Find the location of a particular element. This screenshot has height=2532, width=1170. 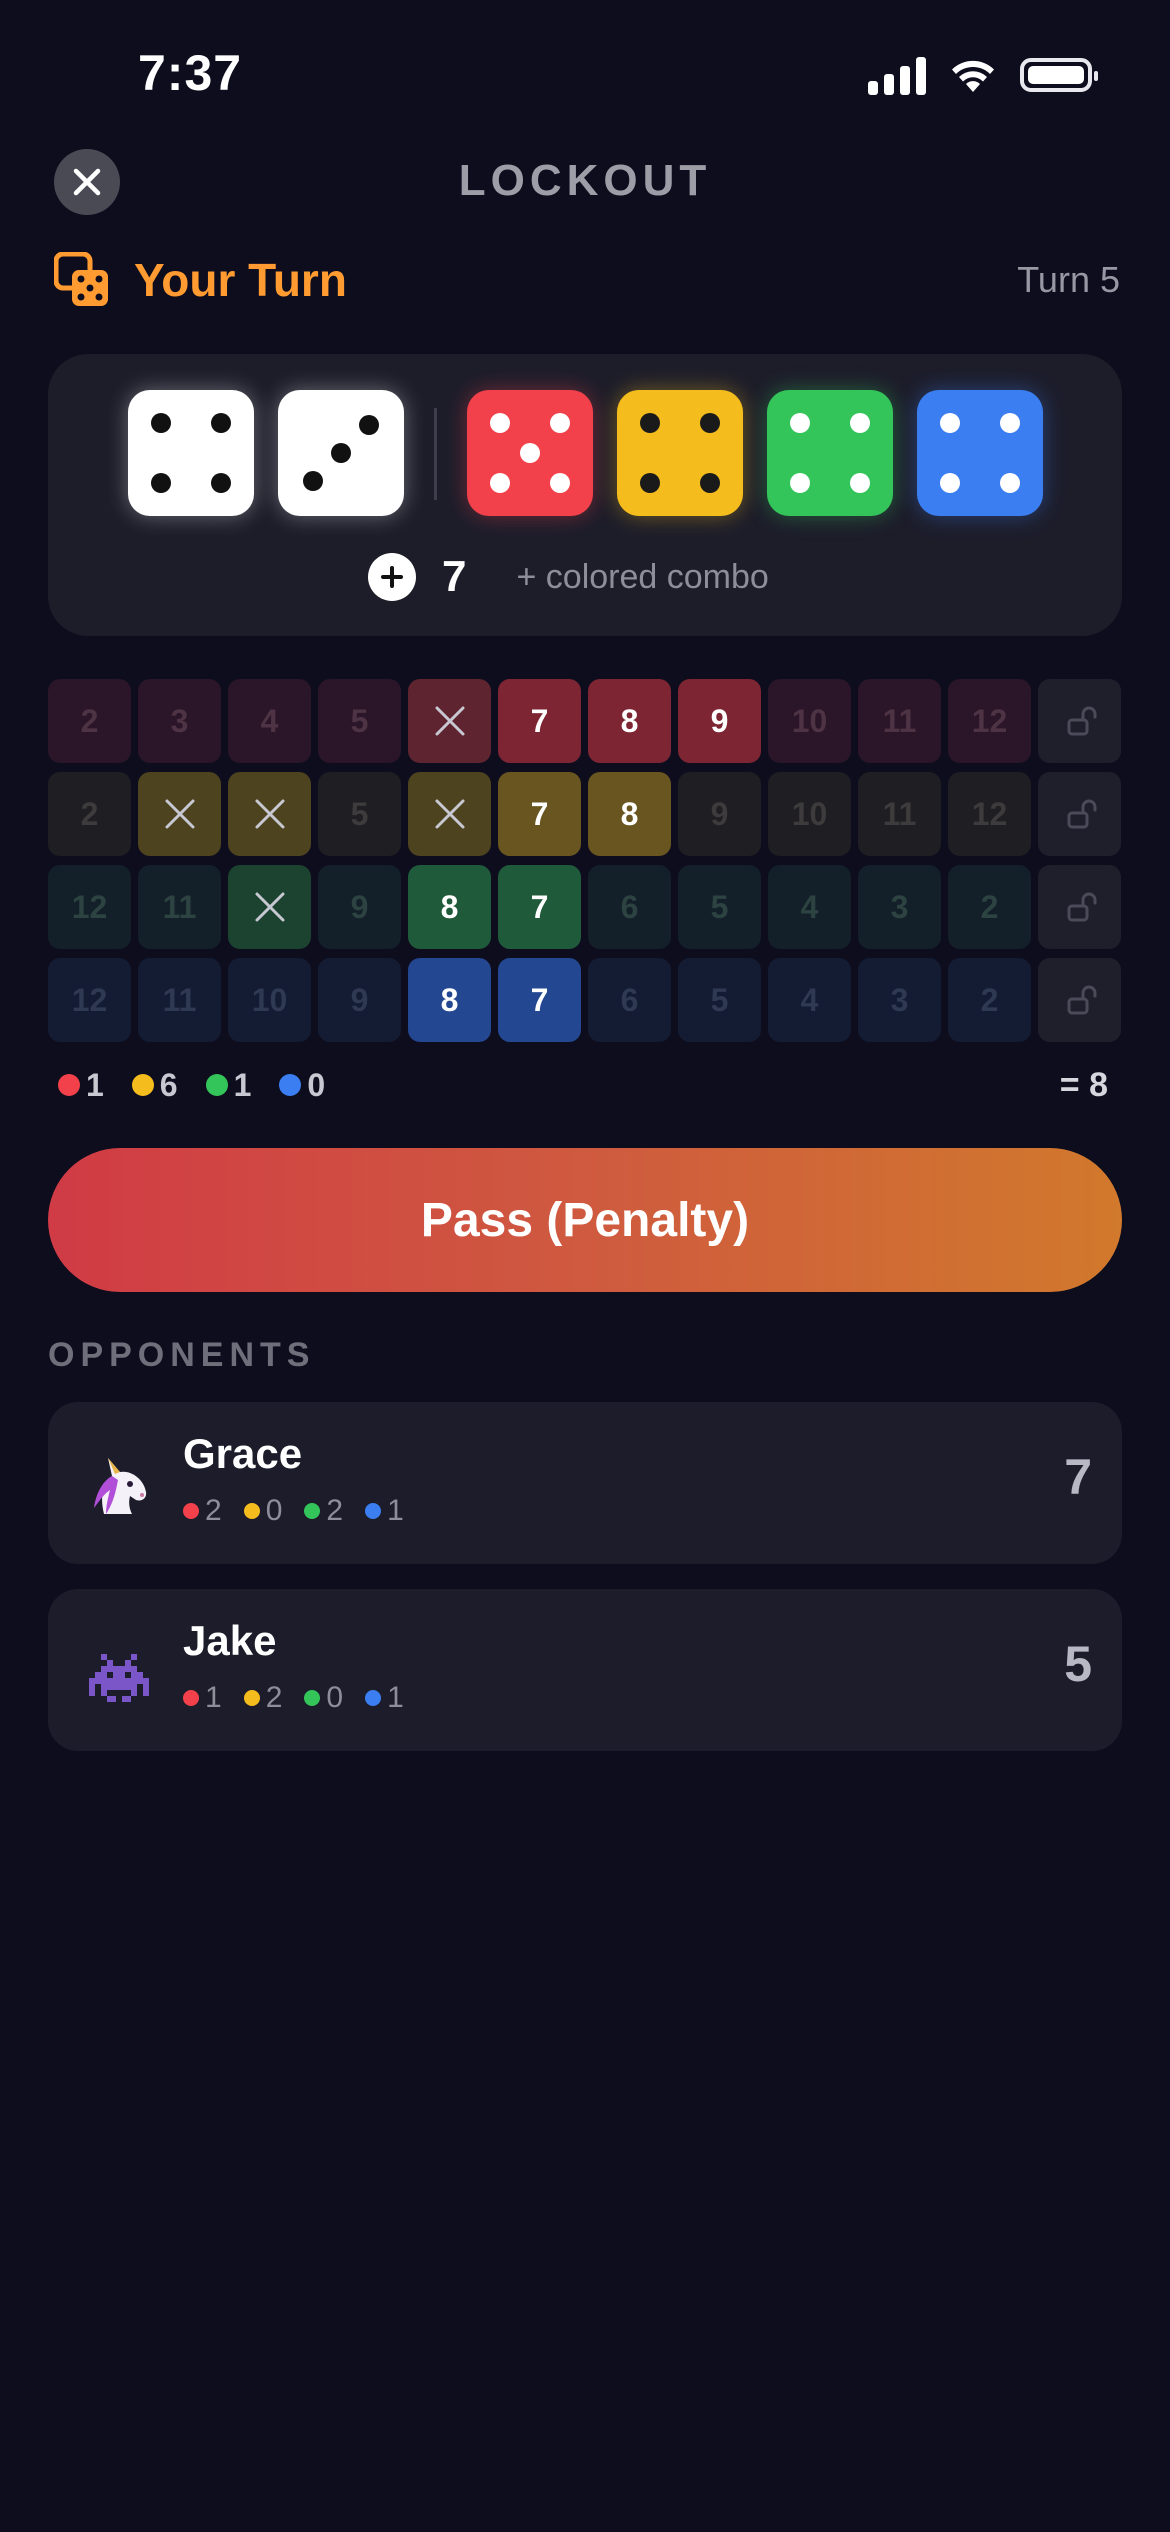

dice-panel: 7 + colored combo is located at coordinates (585, 495).